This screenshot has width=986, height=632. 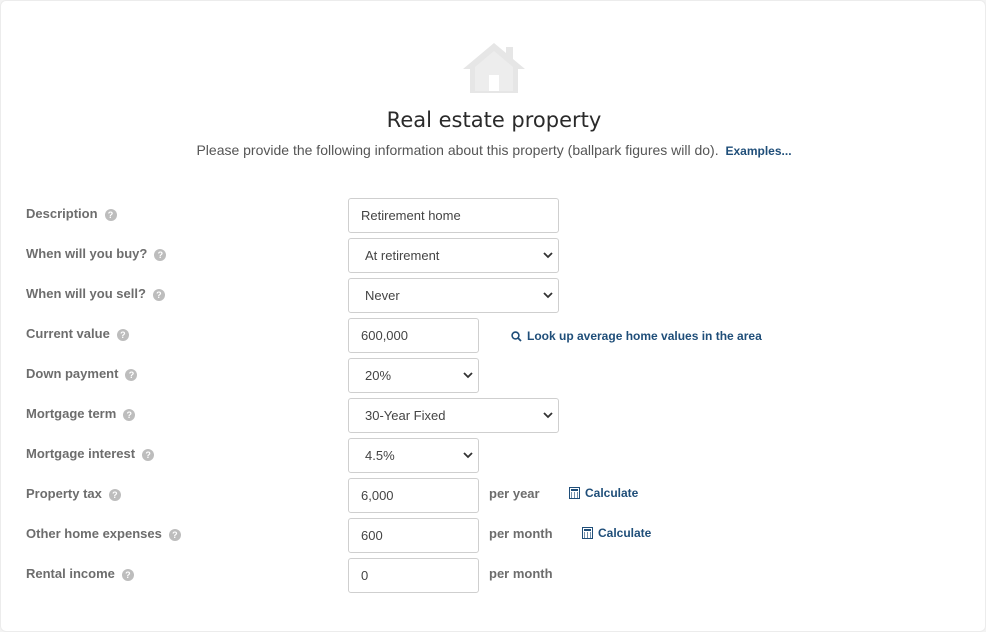 I want to click on property-tax-input: 6,000, so click(x=413, y=495).